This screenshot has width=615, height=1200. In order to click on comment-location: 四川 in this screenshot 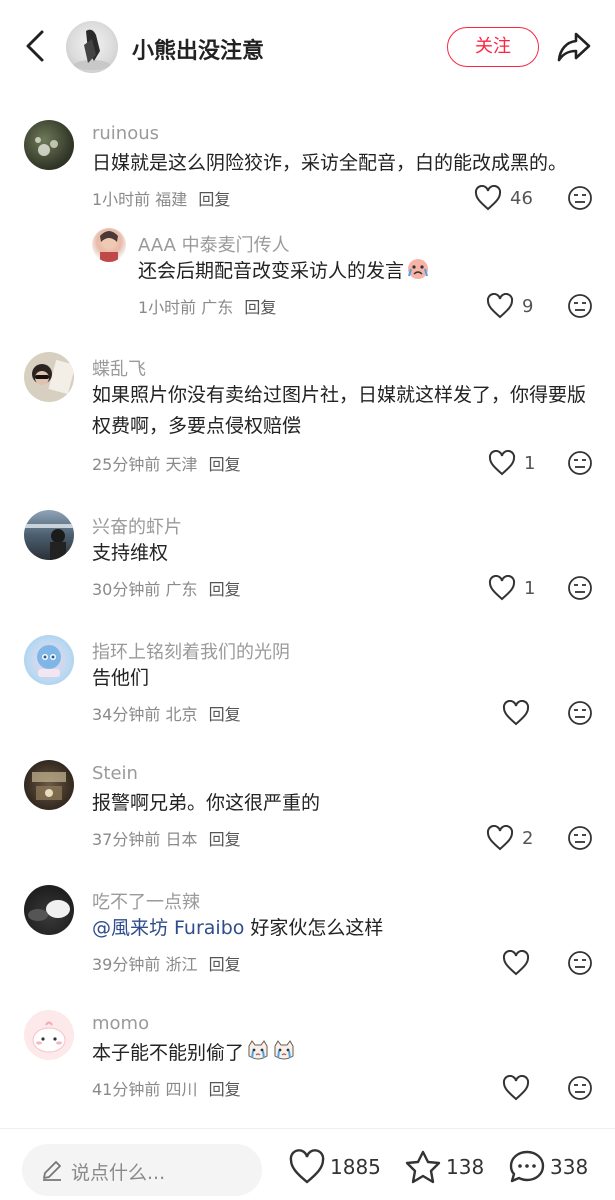, I will do `click(181, 1089)`.